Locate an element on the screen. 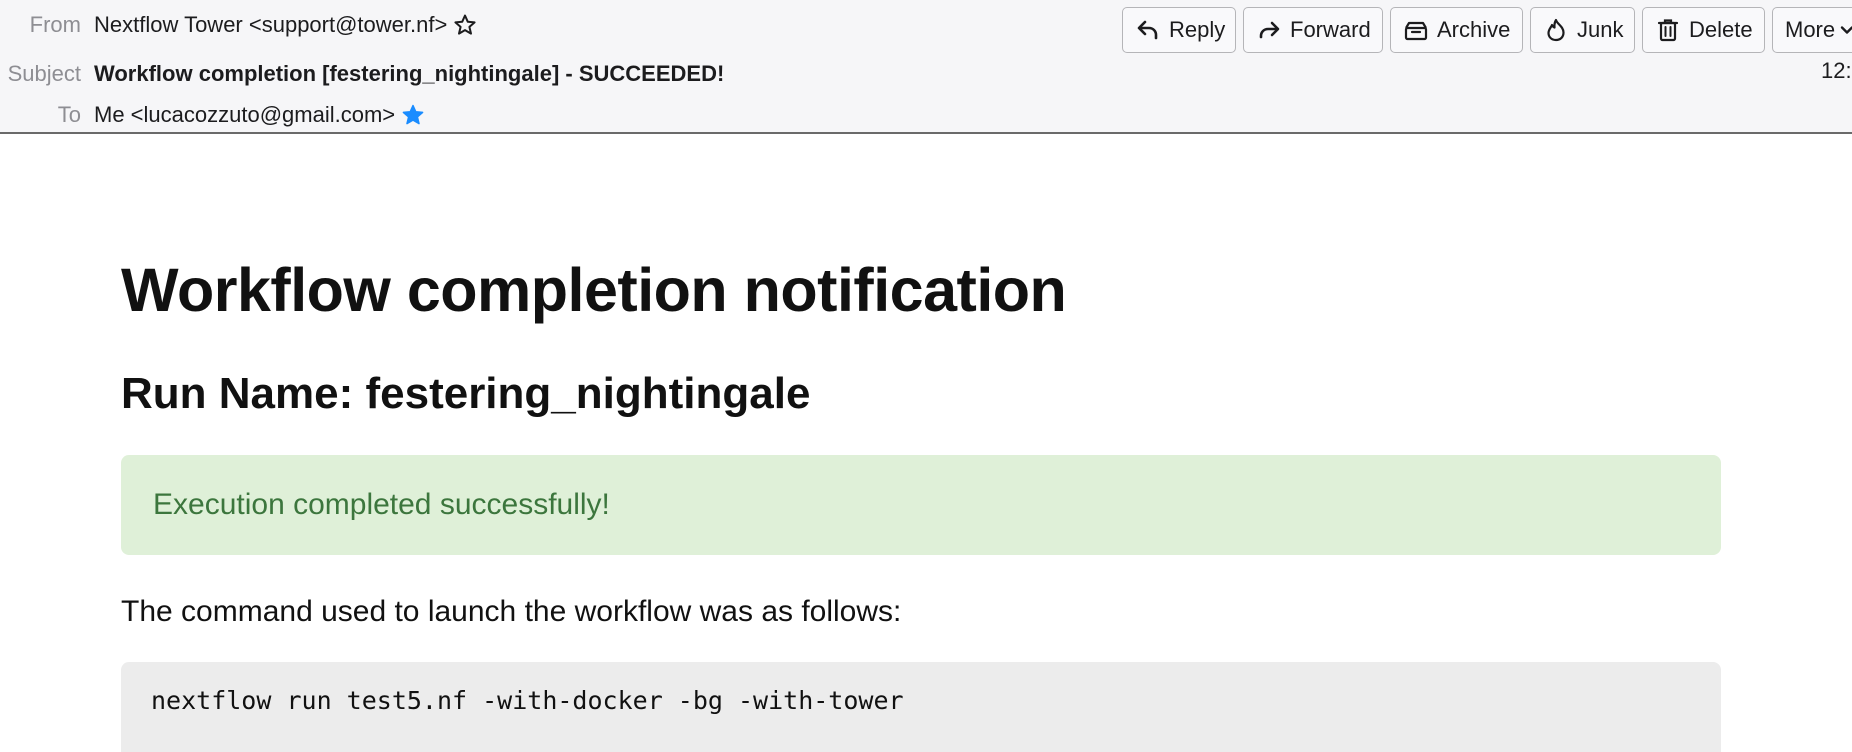  to-row: To Me <lucacozzuto@gmail.com> is located at coordinates (212, 115).